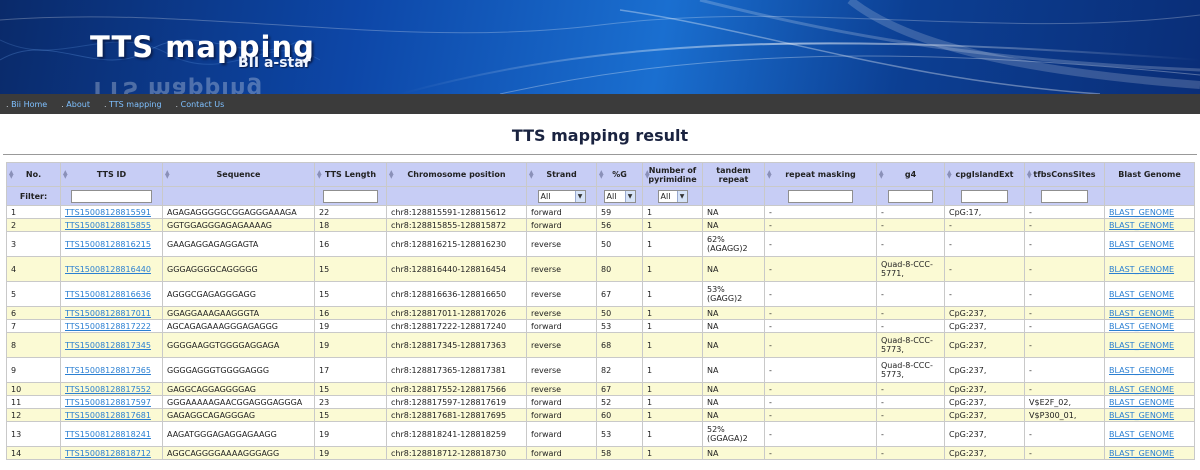 The image size is (1200, 470). Describe the element at coordinates (619, 225) in the screenshot. I see `cell-percent-g: 56` at that location.